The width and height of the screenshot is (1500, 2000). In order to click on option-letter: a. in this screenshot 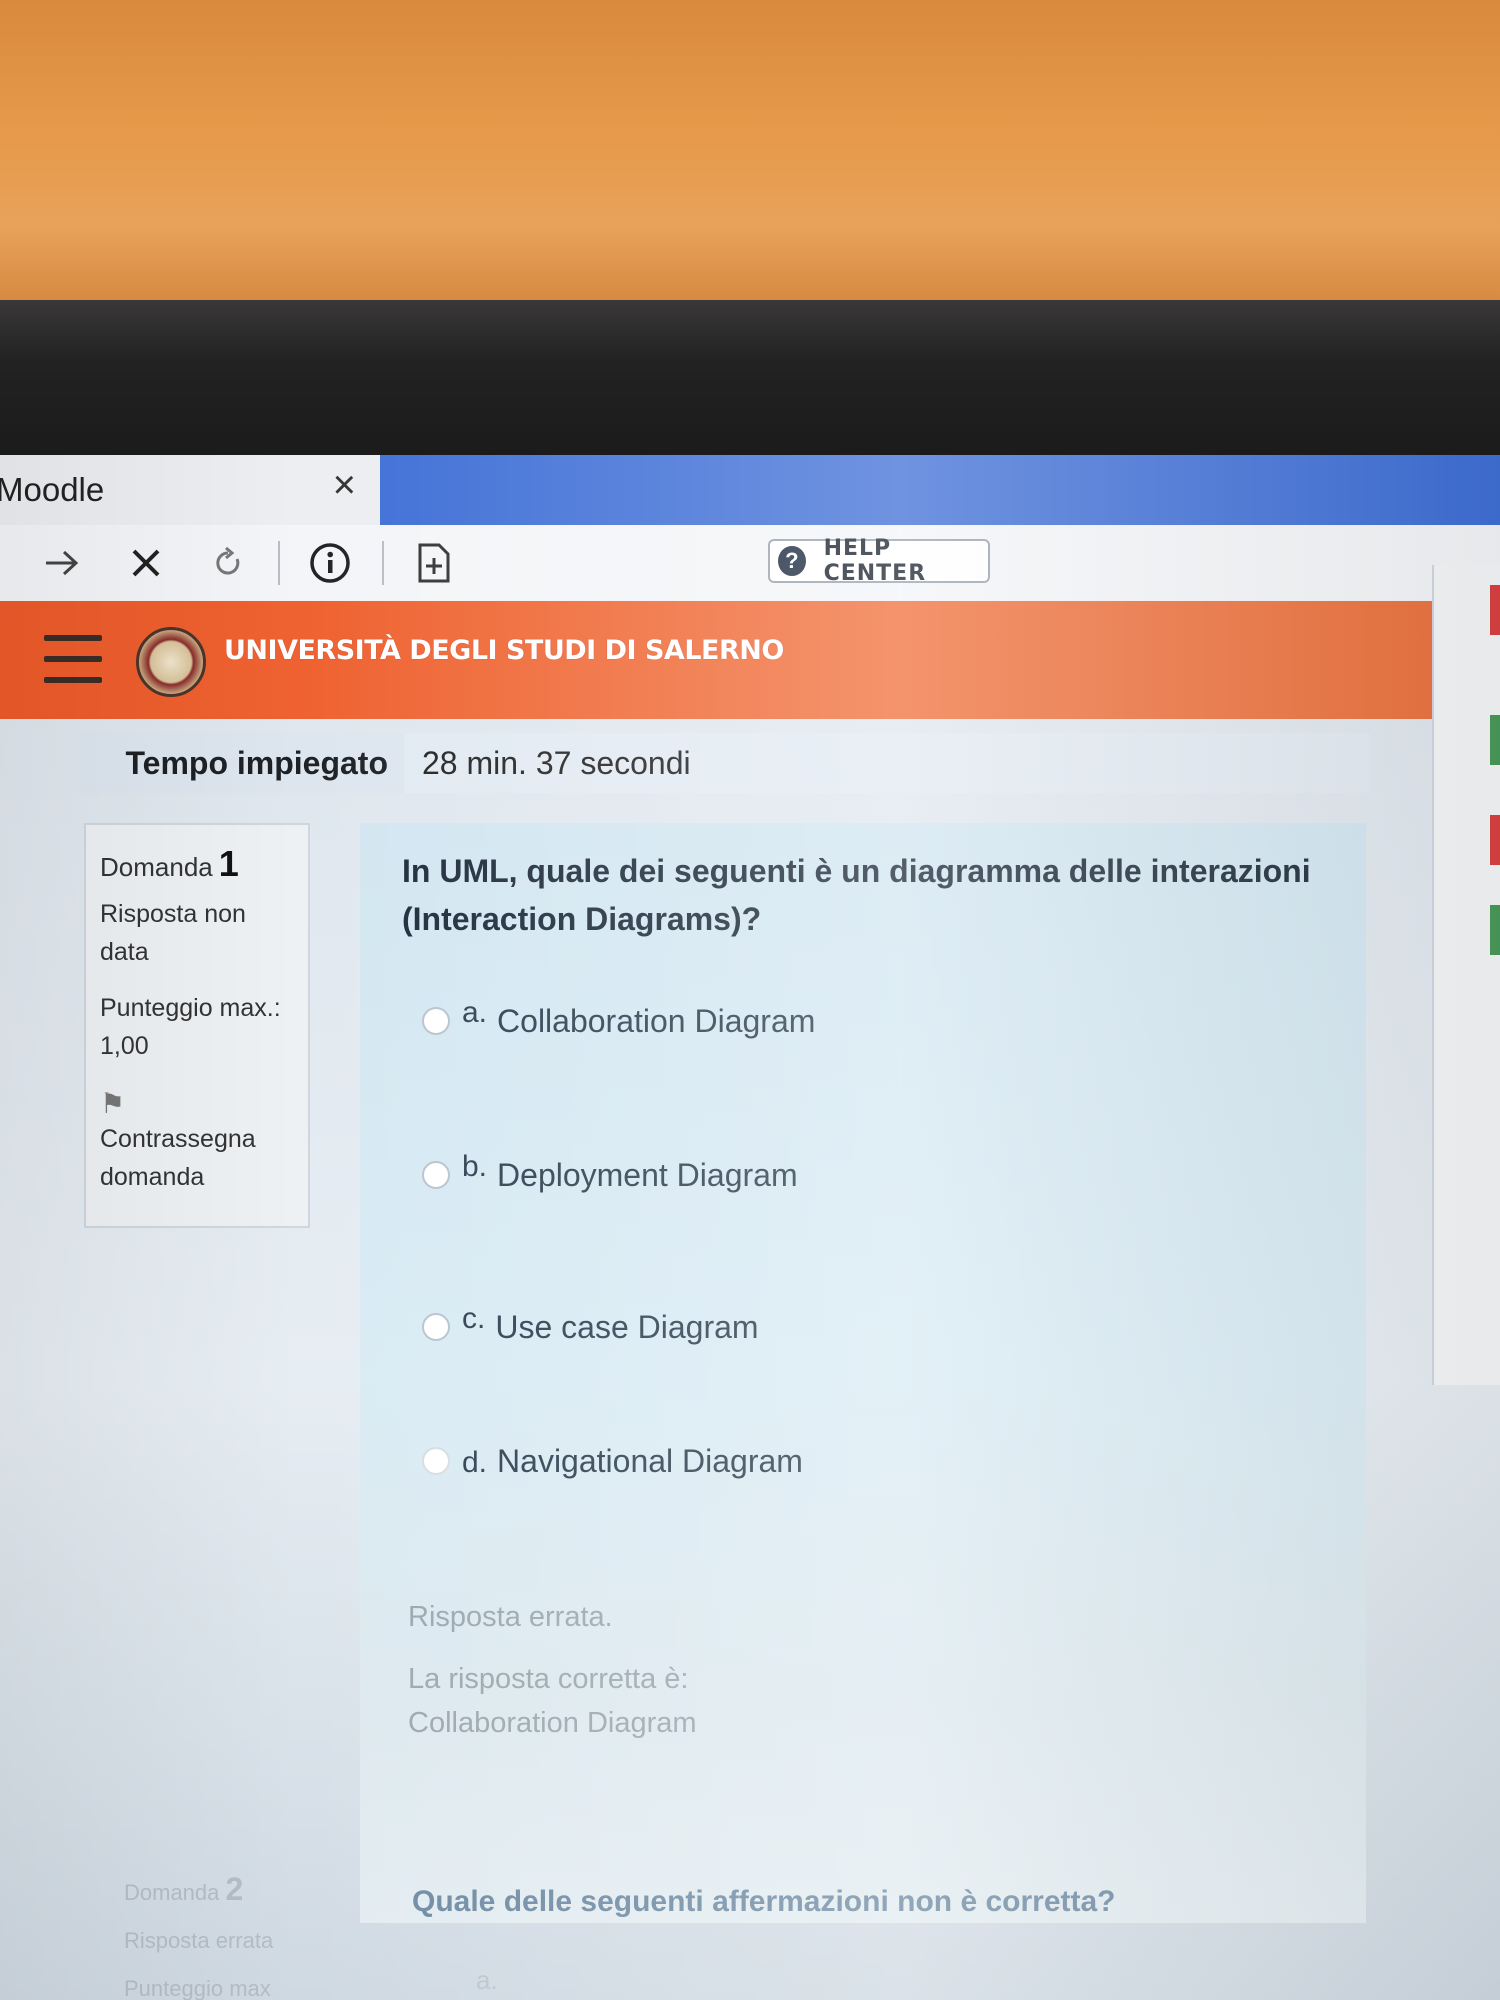, I will do `click(475, 1012)`.